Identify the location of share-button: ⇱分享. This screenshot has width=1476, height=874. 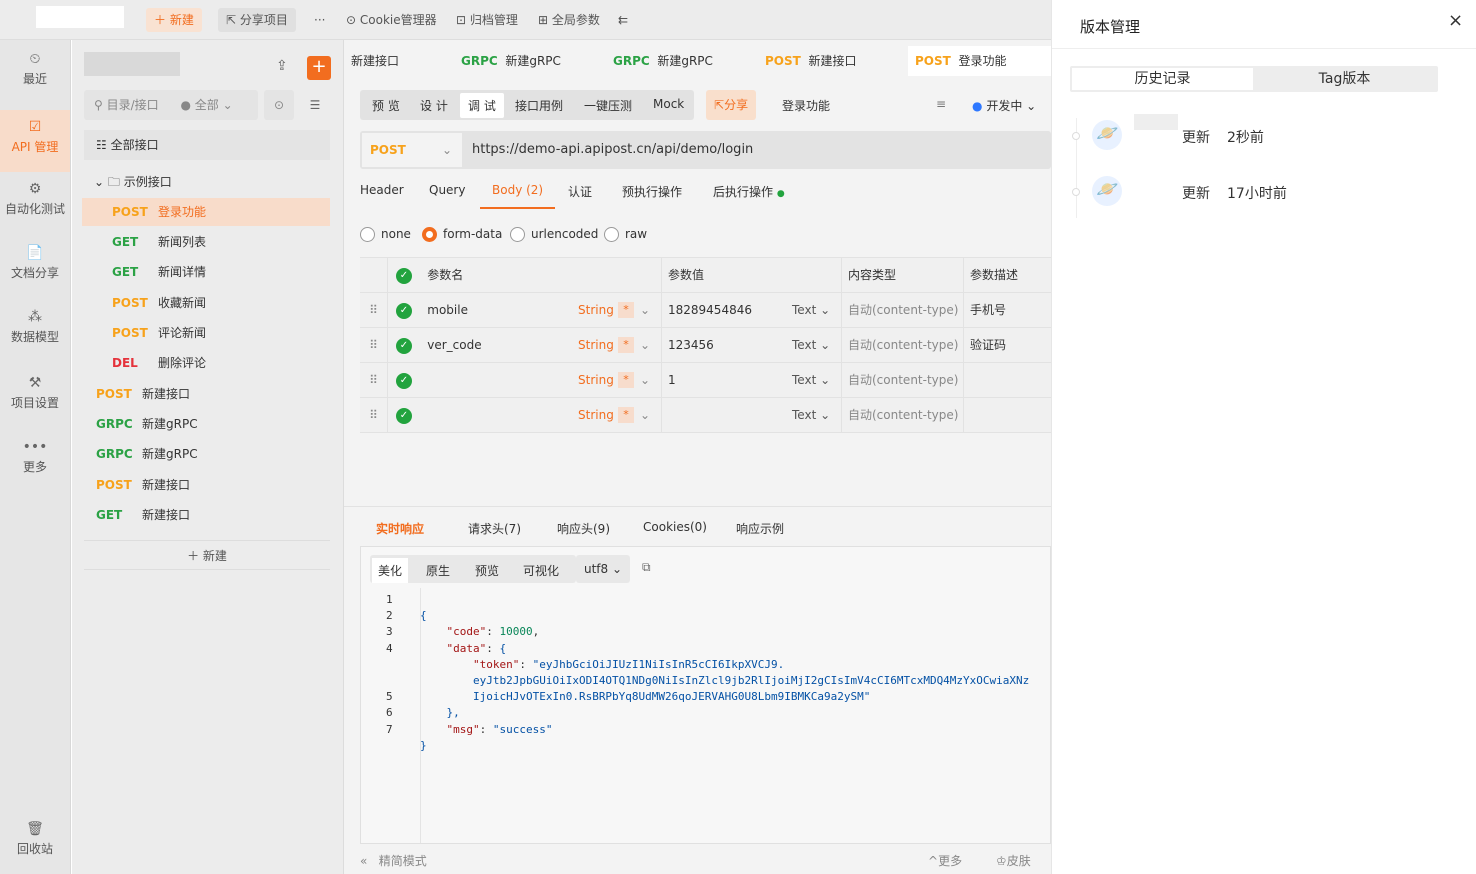
(731, 105).